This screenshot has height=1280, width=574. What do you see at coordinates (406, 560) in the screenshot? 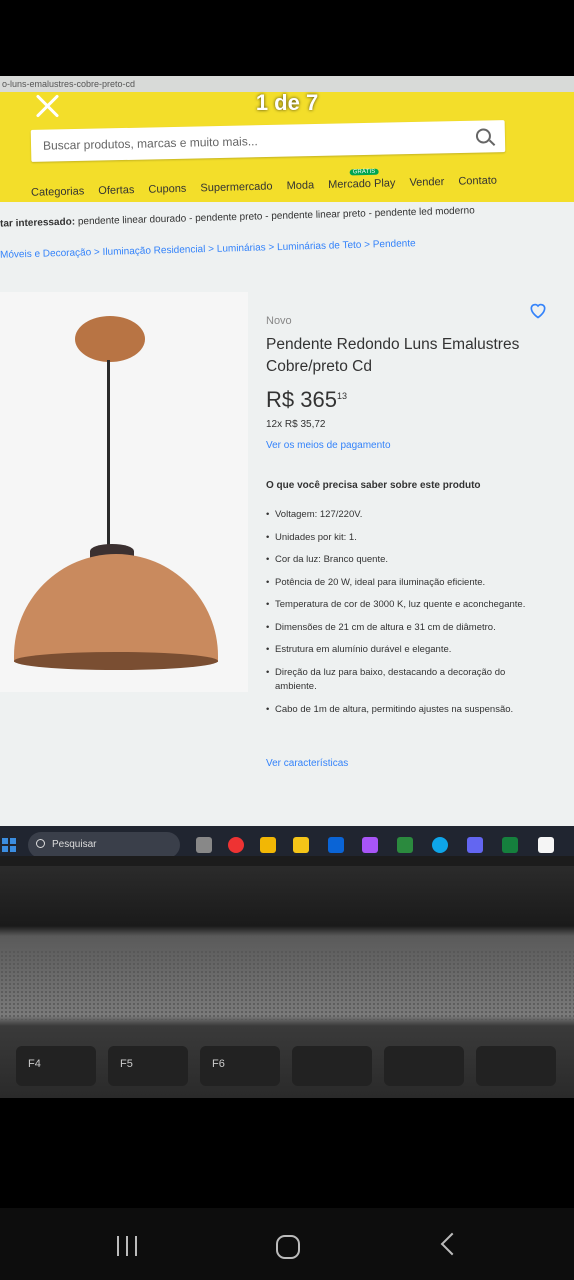
I see `feature-item: Cor da luz: Branco quente.` at bounding box center [406, 560].